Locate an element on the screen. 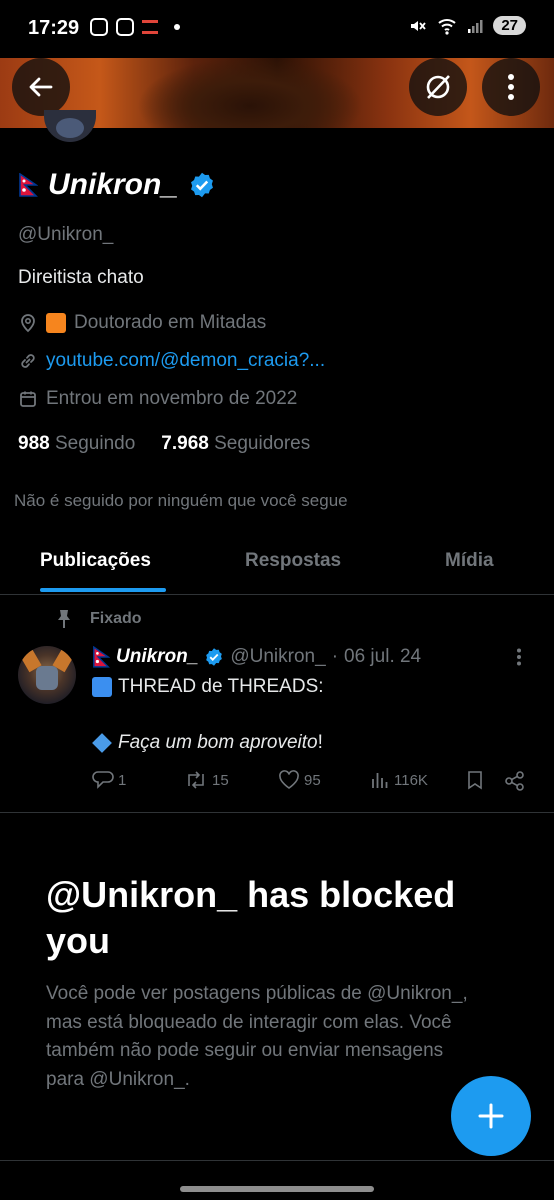  blue-square-emoji is located at coordinates (102, 687).